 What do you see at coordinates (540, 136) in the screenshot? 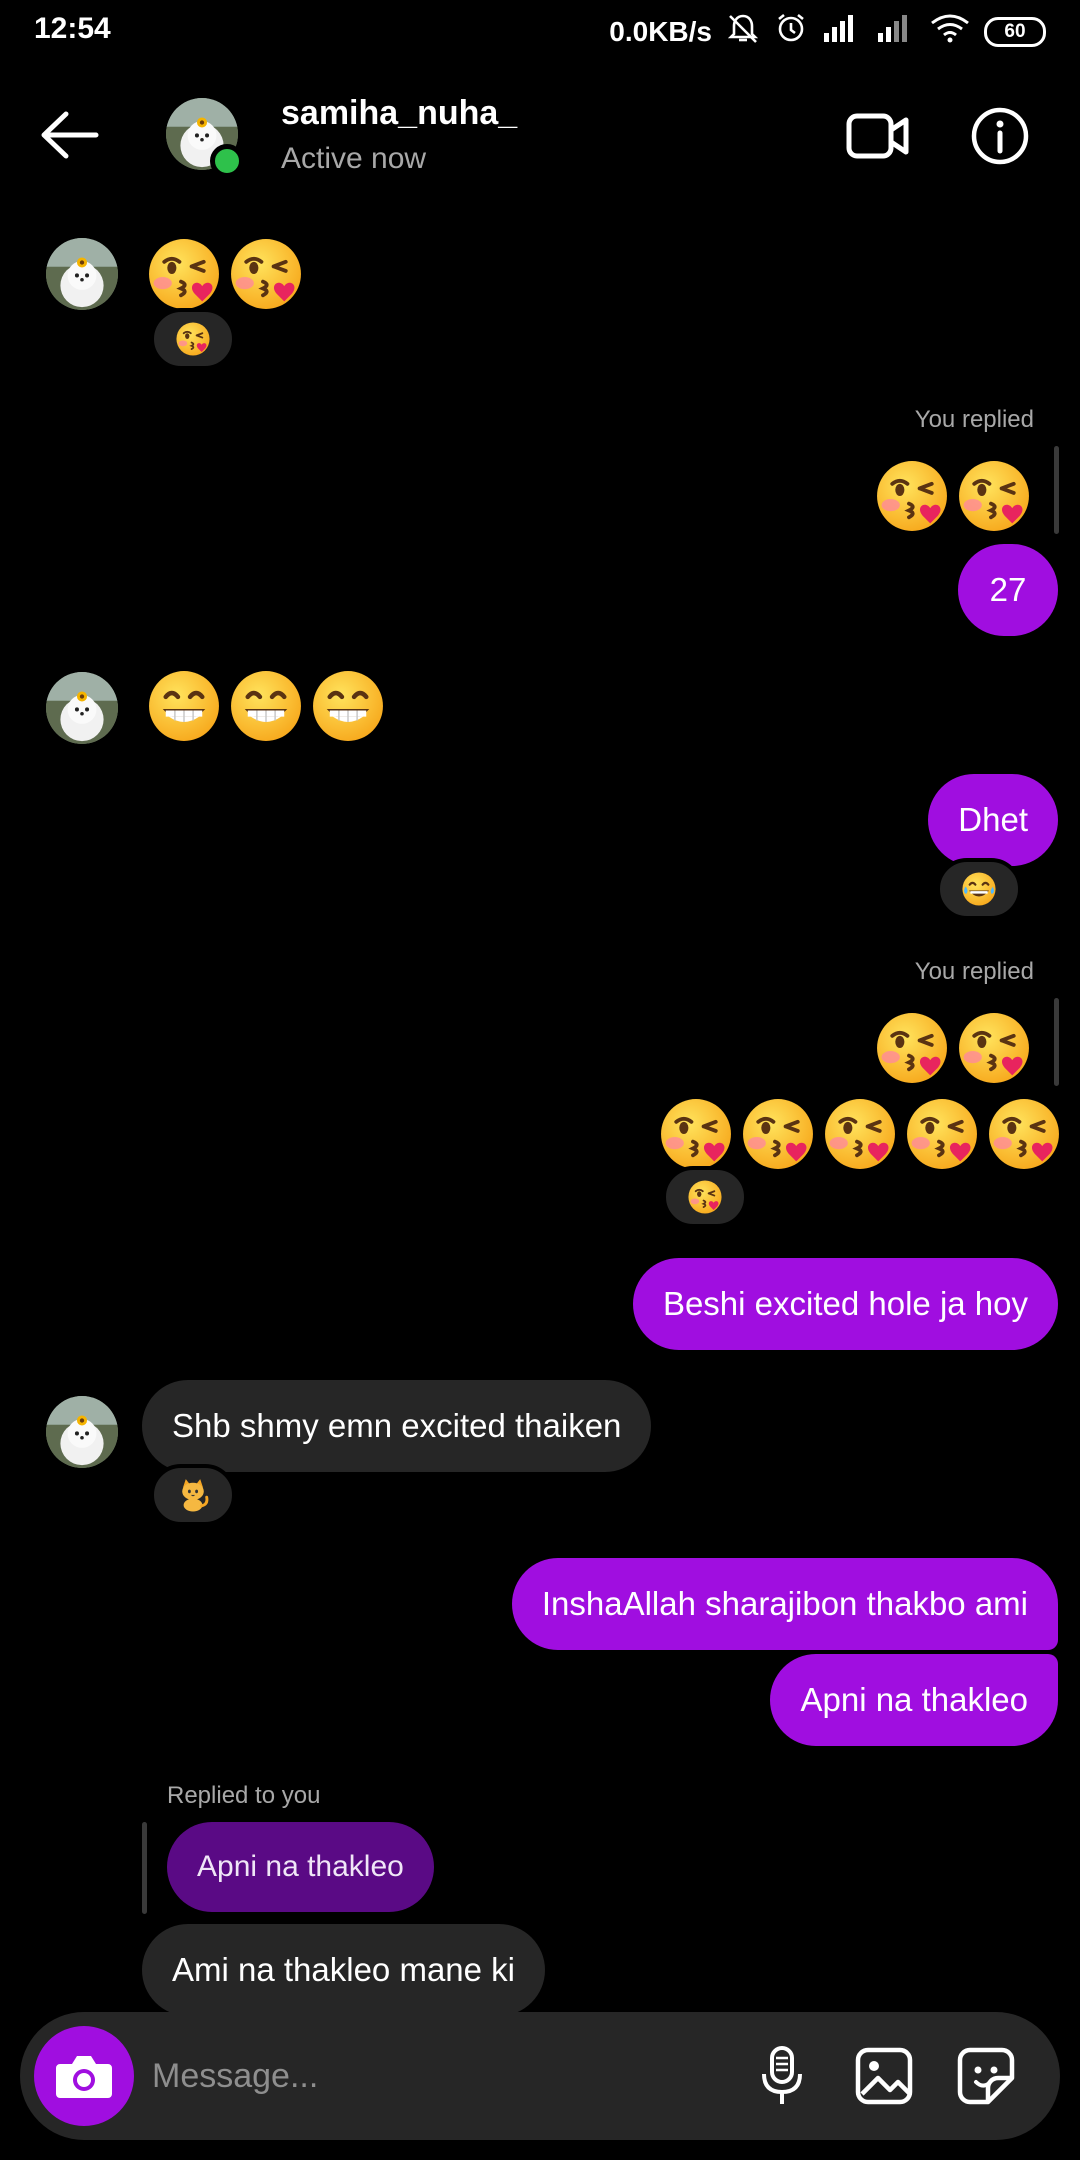
I see `chat-header: samiha_nuha_ Active now` at bounding box center [540, 136].